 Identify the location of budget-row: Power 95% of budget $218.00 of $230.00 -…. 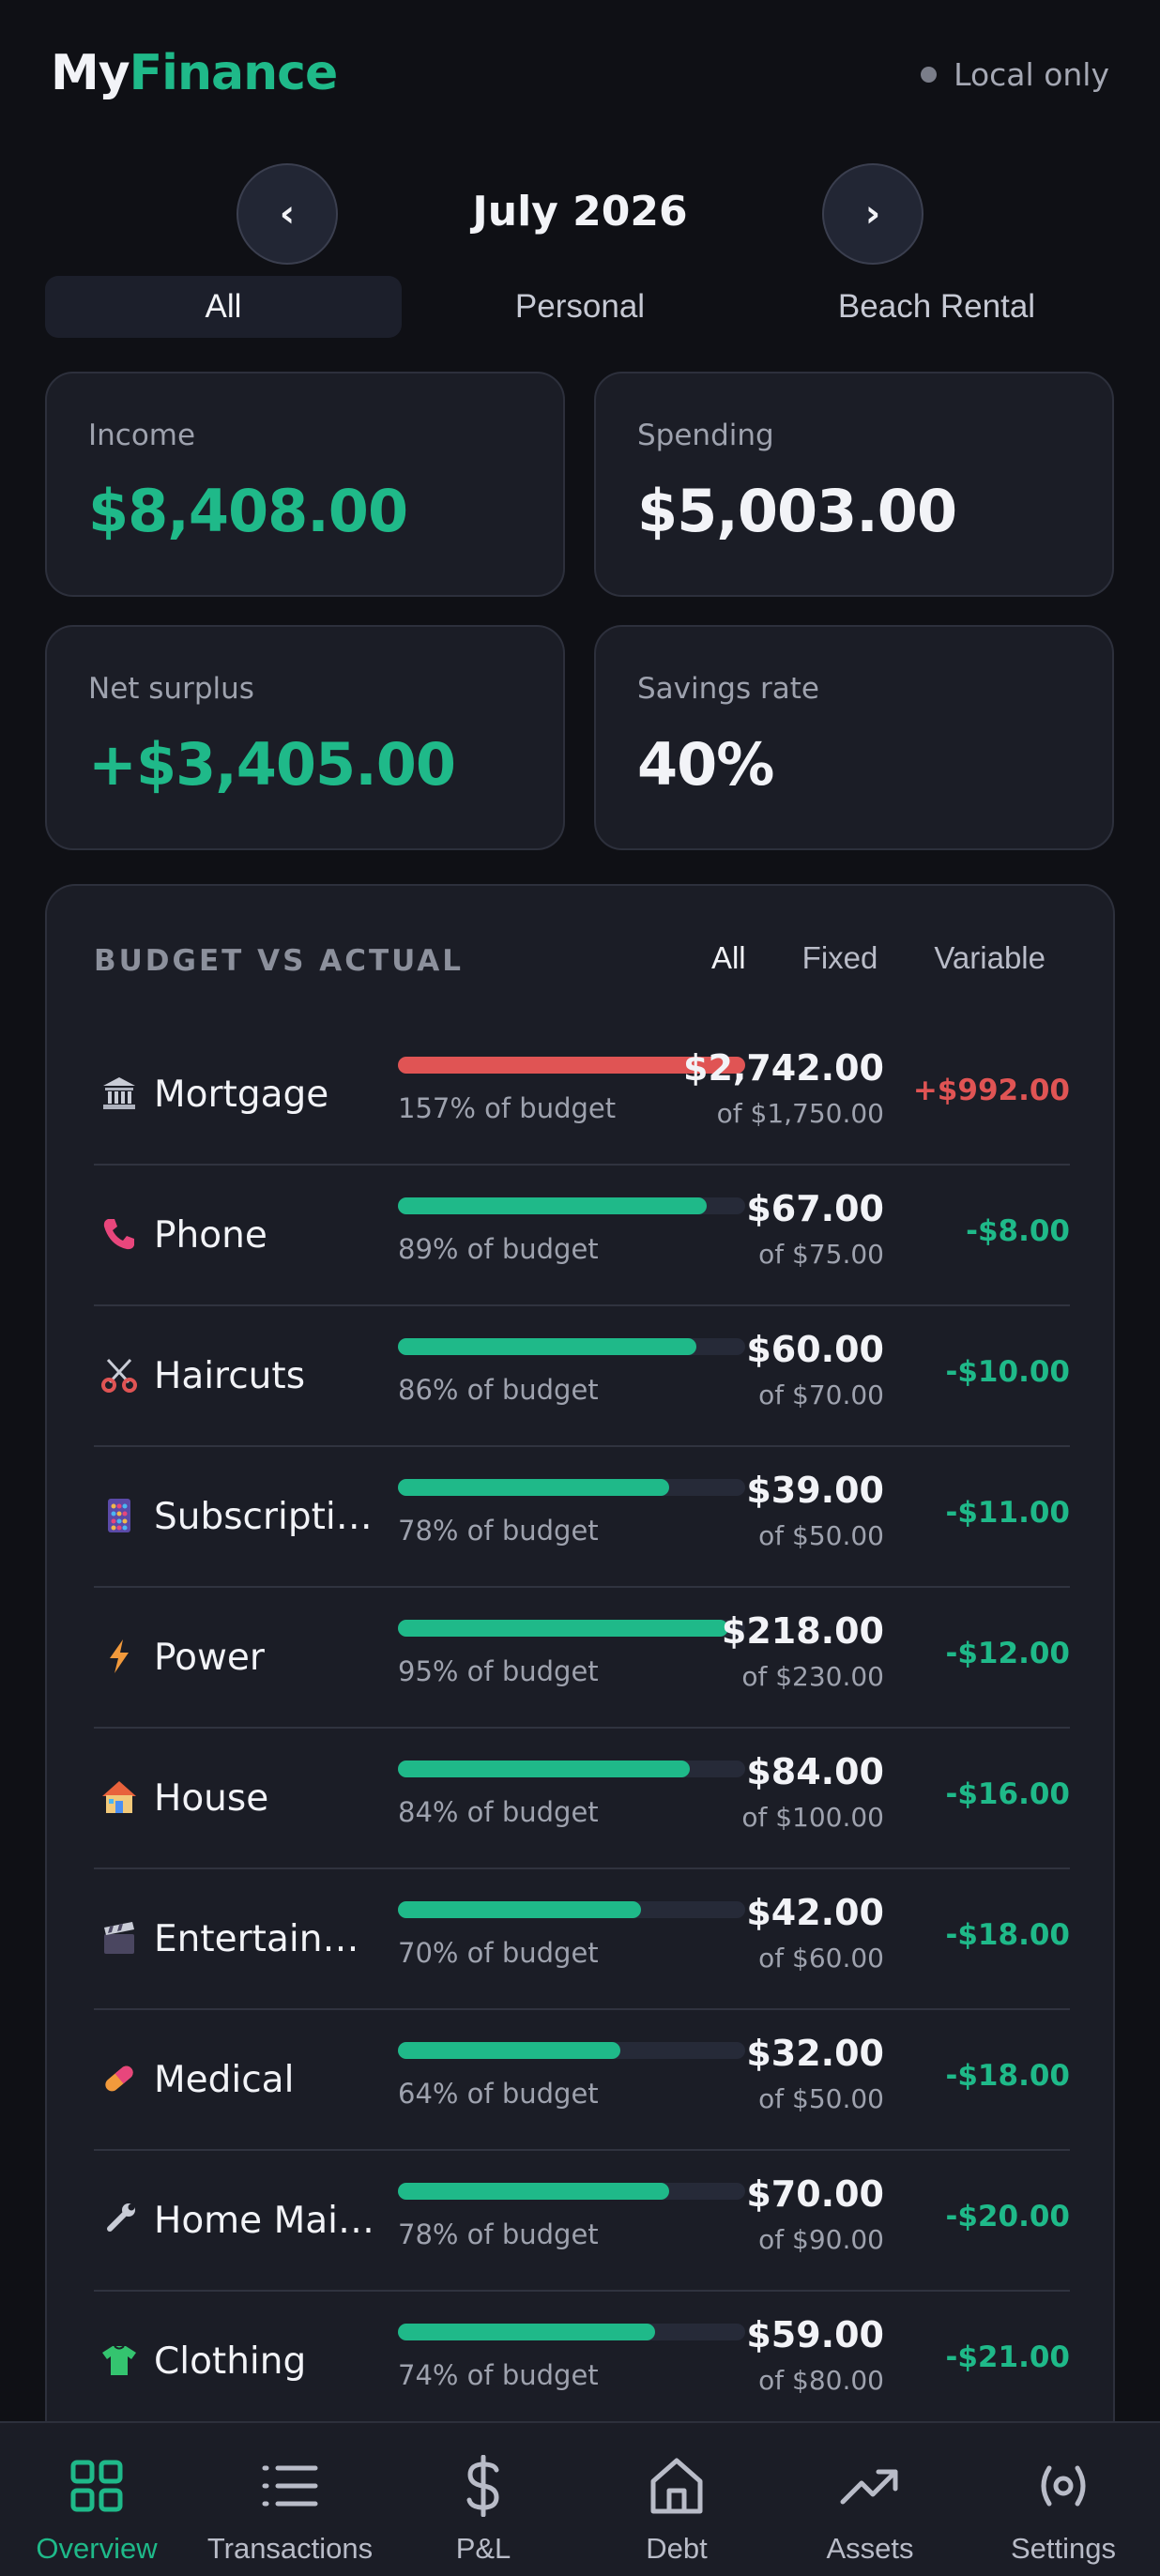
(582, 1658).